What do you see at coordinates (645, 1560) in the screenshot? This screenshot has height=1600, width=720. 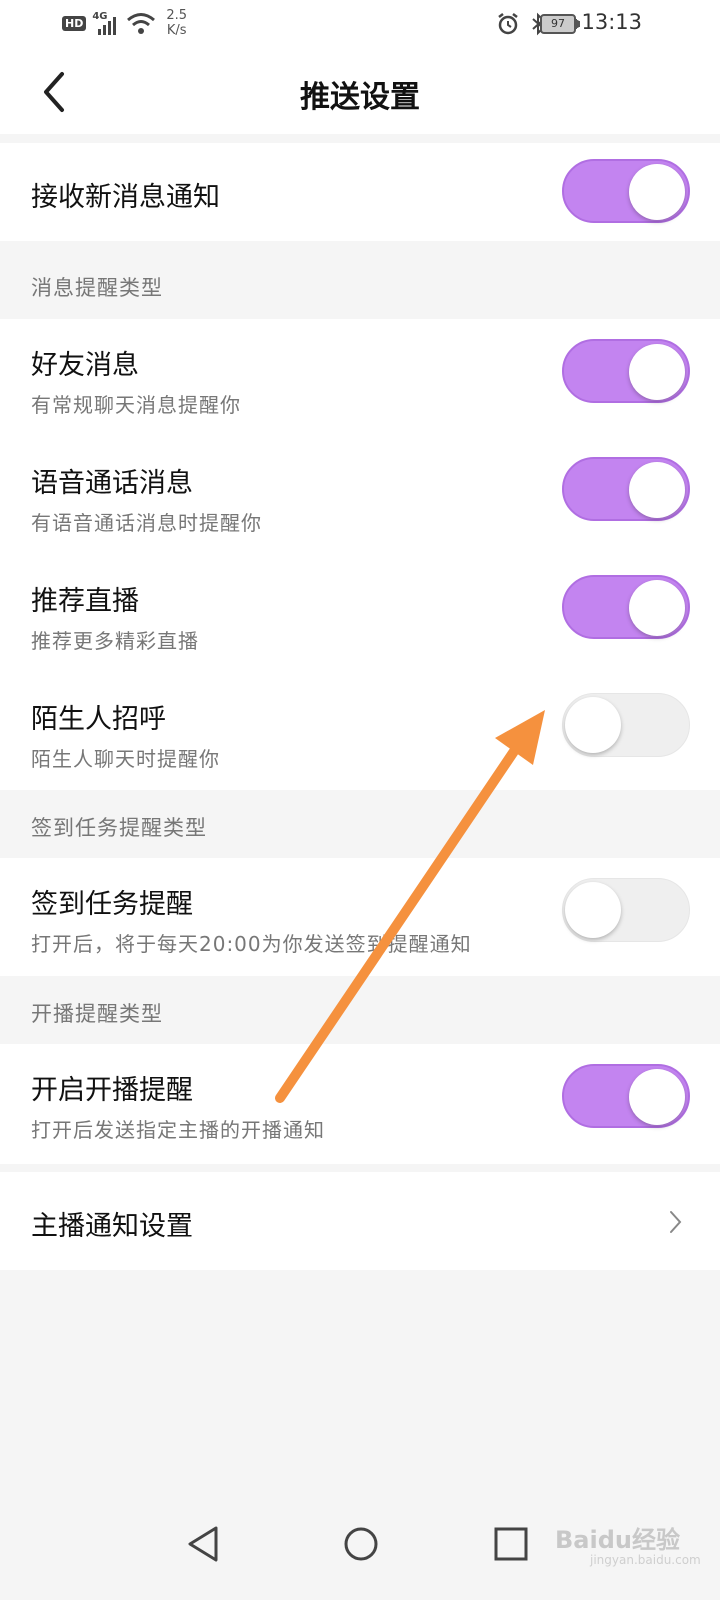 I see `watermark-sub: jingyan.baidu.com` at bounding box center [645, 1560].